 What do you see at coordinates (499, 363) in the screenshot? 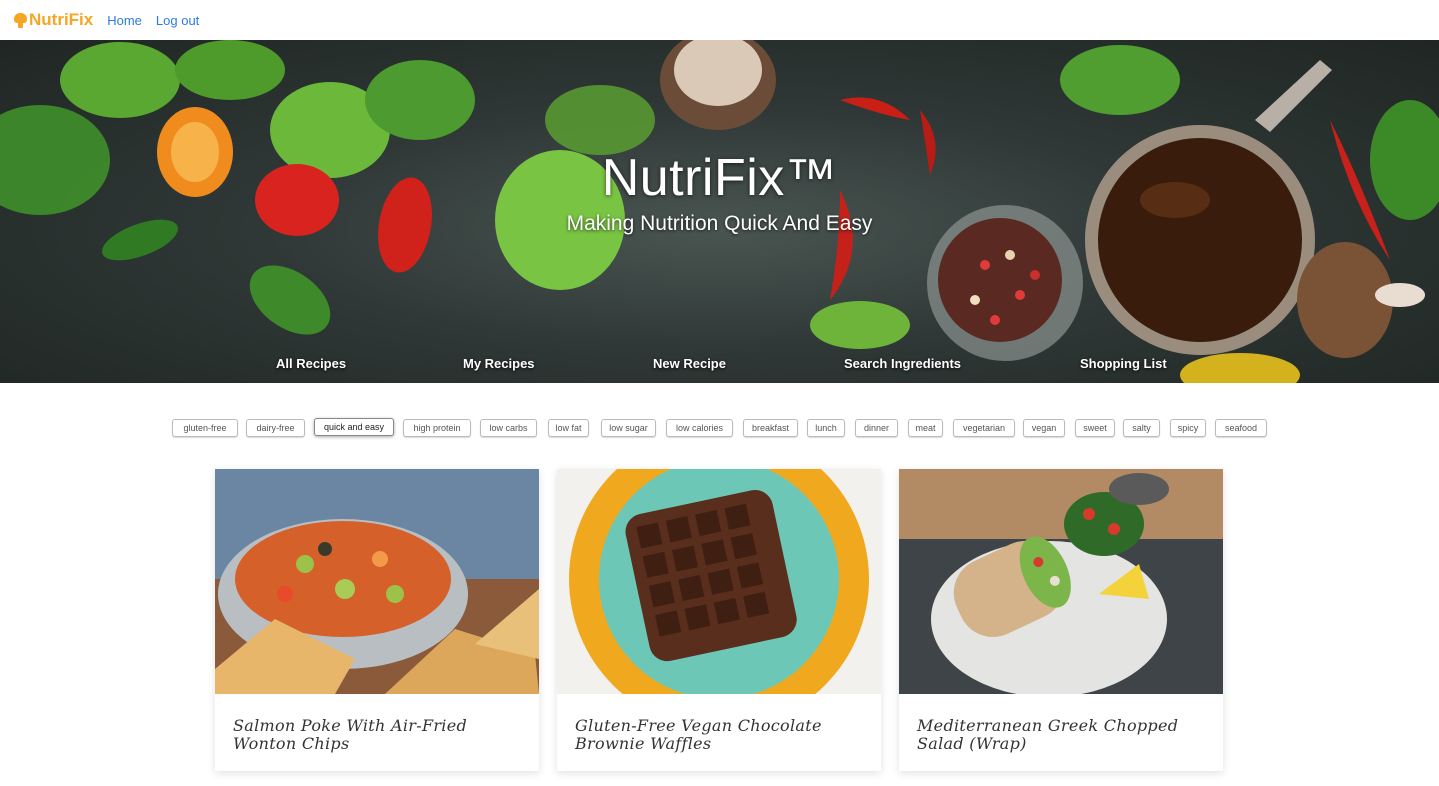
I see `menu-my-recipes: My Recipes` at bounding box center [499, 363].